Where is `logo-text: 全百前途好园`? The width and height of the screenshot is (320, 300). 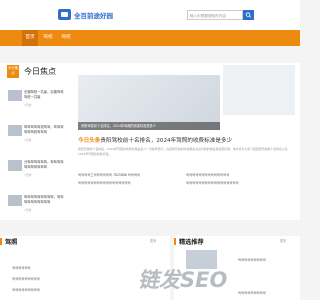
logo-text: 全百前途好园 is located at coordinates (93, 15).